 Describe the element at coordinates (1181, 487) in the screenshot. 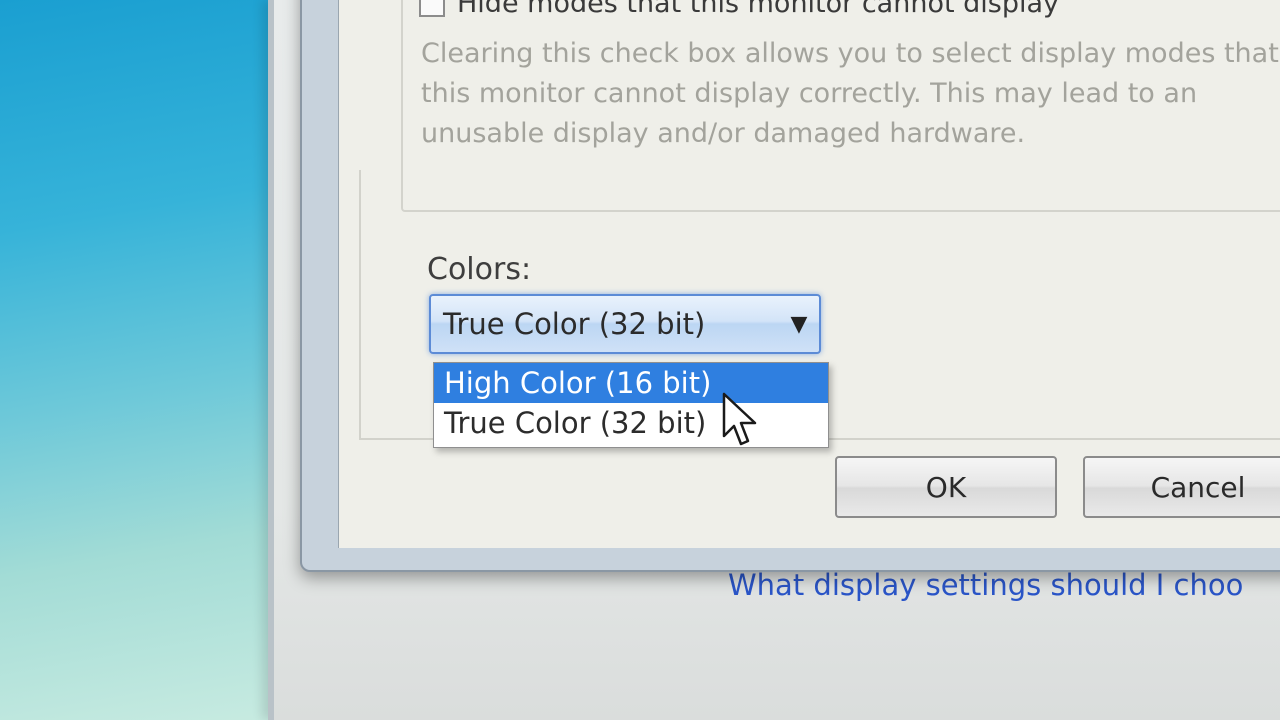

I see `cancel-button: Cancel` at that location.